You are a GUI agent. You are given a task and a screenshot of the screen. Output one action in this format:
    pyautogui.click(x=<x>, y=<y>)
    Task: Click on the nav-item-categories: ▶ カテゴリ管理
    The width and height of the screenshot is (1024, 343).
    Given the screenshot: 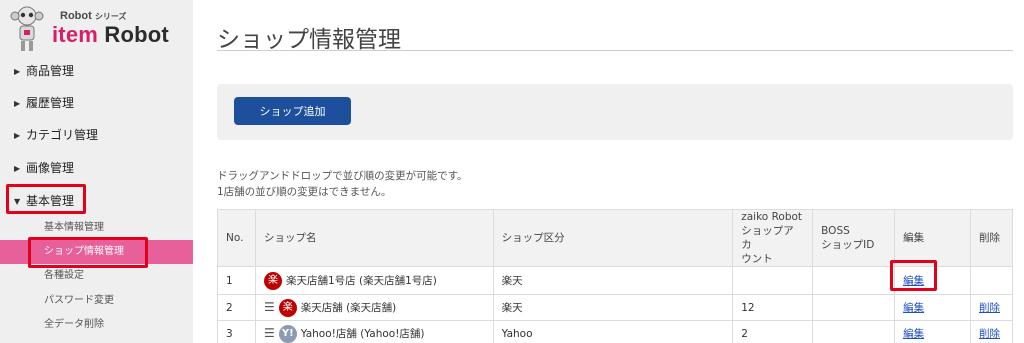 What is the action you would take?
    pyautogui.click(x=56, y=135)
    